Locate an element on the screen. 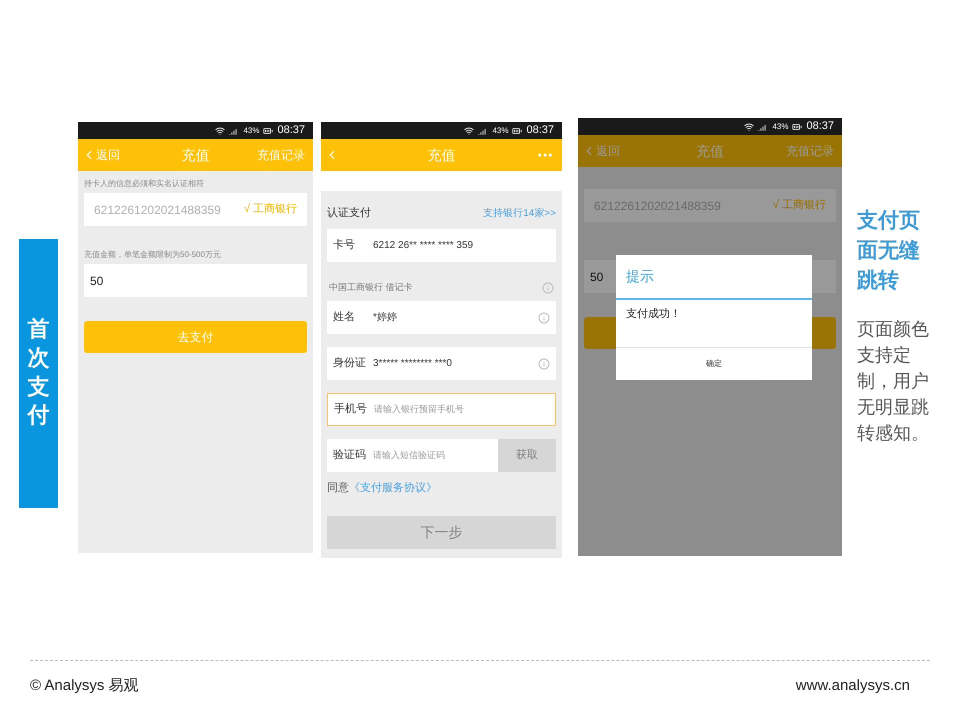 This screenshot has height=720, width=960. agreement-link: 《支付服务协议》 is located at coordinates (393, 488).